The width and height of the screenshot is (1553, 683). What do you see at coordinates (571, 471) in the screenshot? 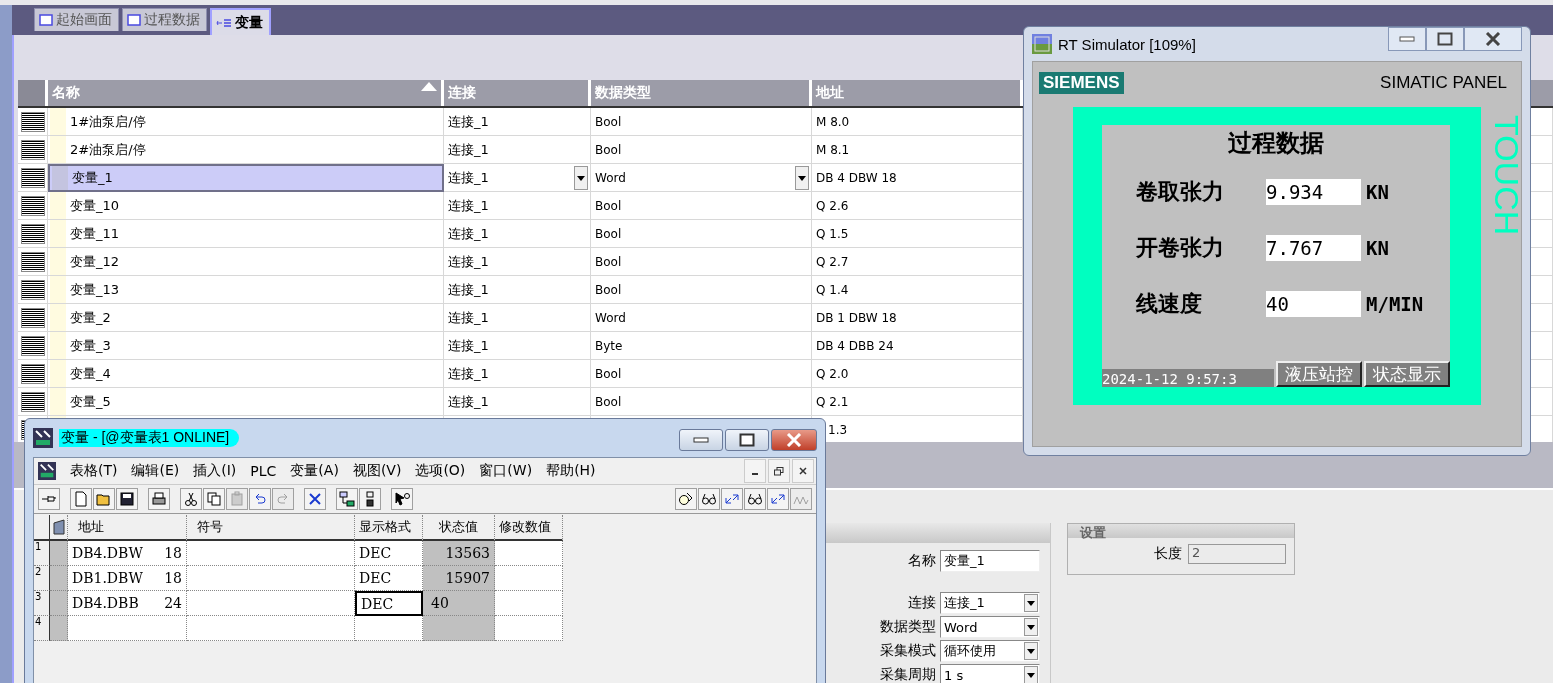
I see `menu-item: 帮助(H)` at bounding box center [571, 471].